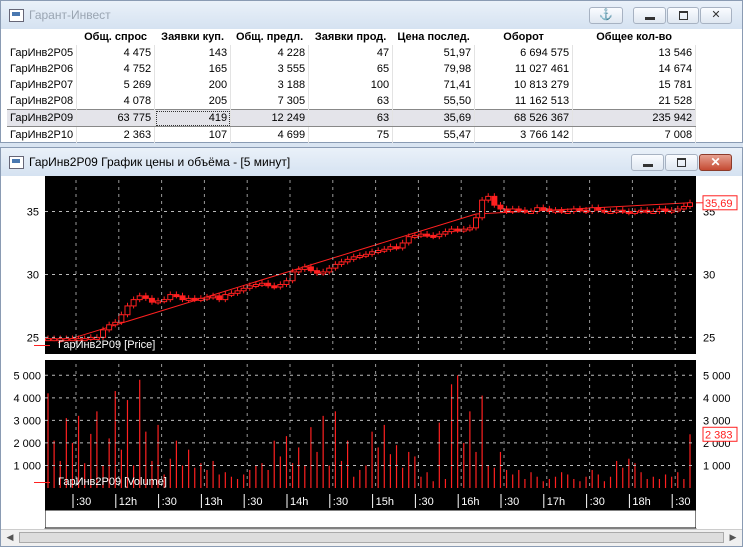 This screenshot has height=547, width=743. I want to click on cell-supply: 3 188, so click(270, 85).